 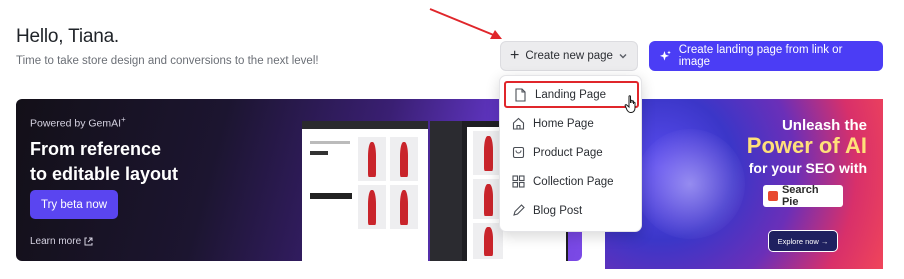 What do you see at coordinates (515, 55) in the screenshot?
I see `plus-icon: +` at bounding box center [515, 55].